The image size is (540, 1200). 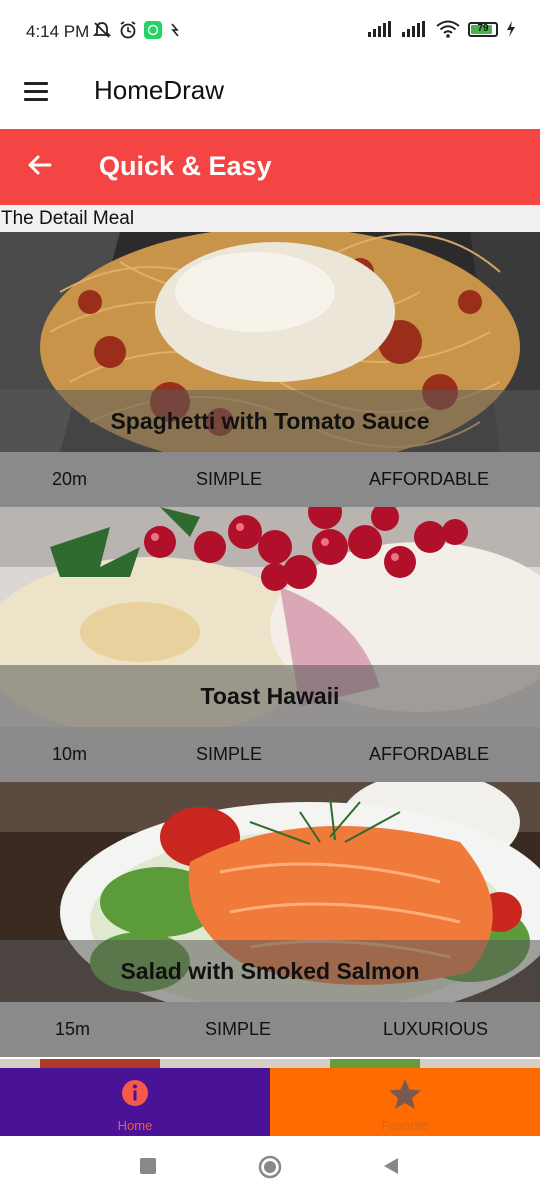 I want to click on meal-info-bar: 15m SIMPLE LUXURIOUS, so click(x=270, y=1029).